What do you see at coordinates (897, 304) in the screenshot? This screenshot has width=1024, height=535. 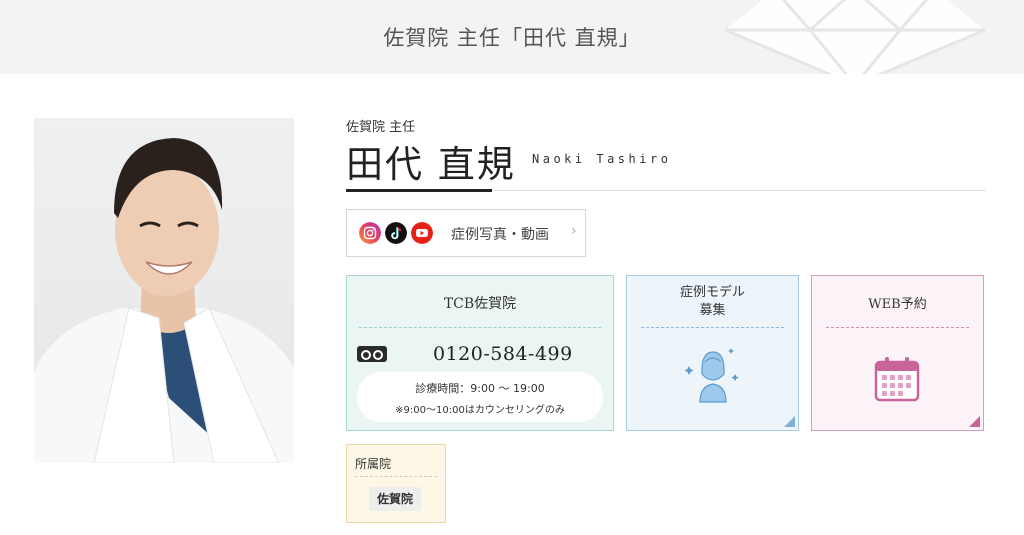 I see `web-reservation-title: WEB予約` at bounding box center [897, 304].